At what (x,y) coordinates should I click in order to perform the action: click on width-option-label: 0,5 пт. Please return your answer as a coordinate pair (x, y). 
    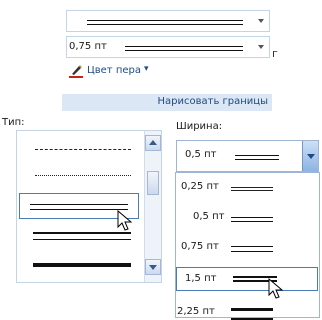
    Looking at the image, I should click on (209, 216).